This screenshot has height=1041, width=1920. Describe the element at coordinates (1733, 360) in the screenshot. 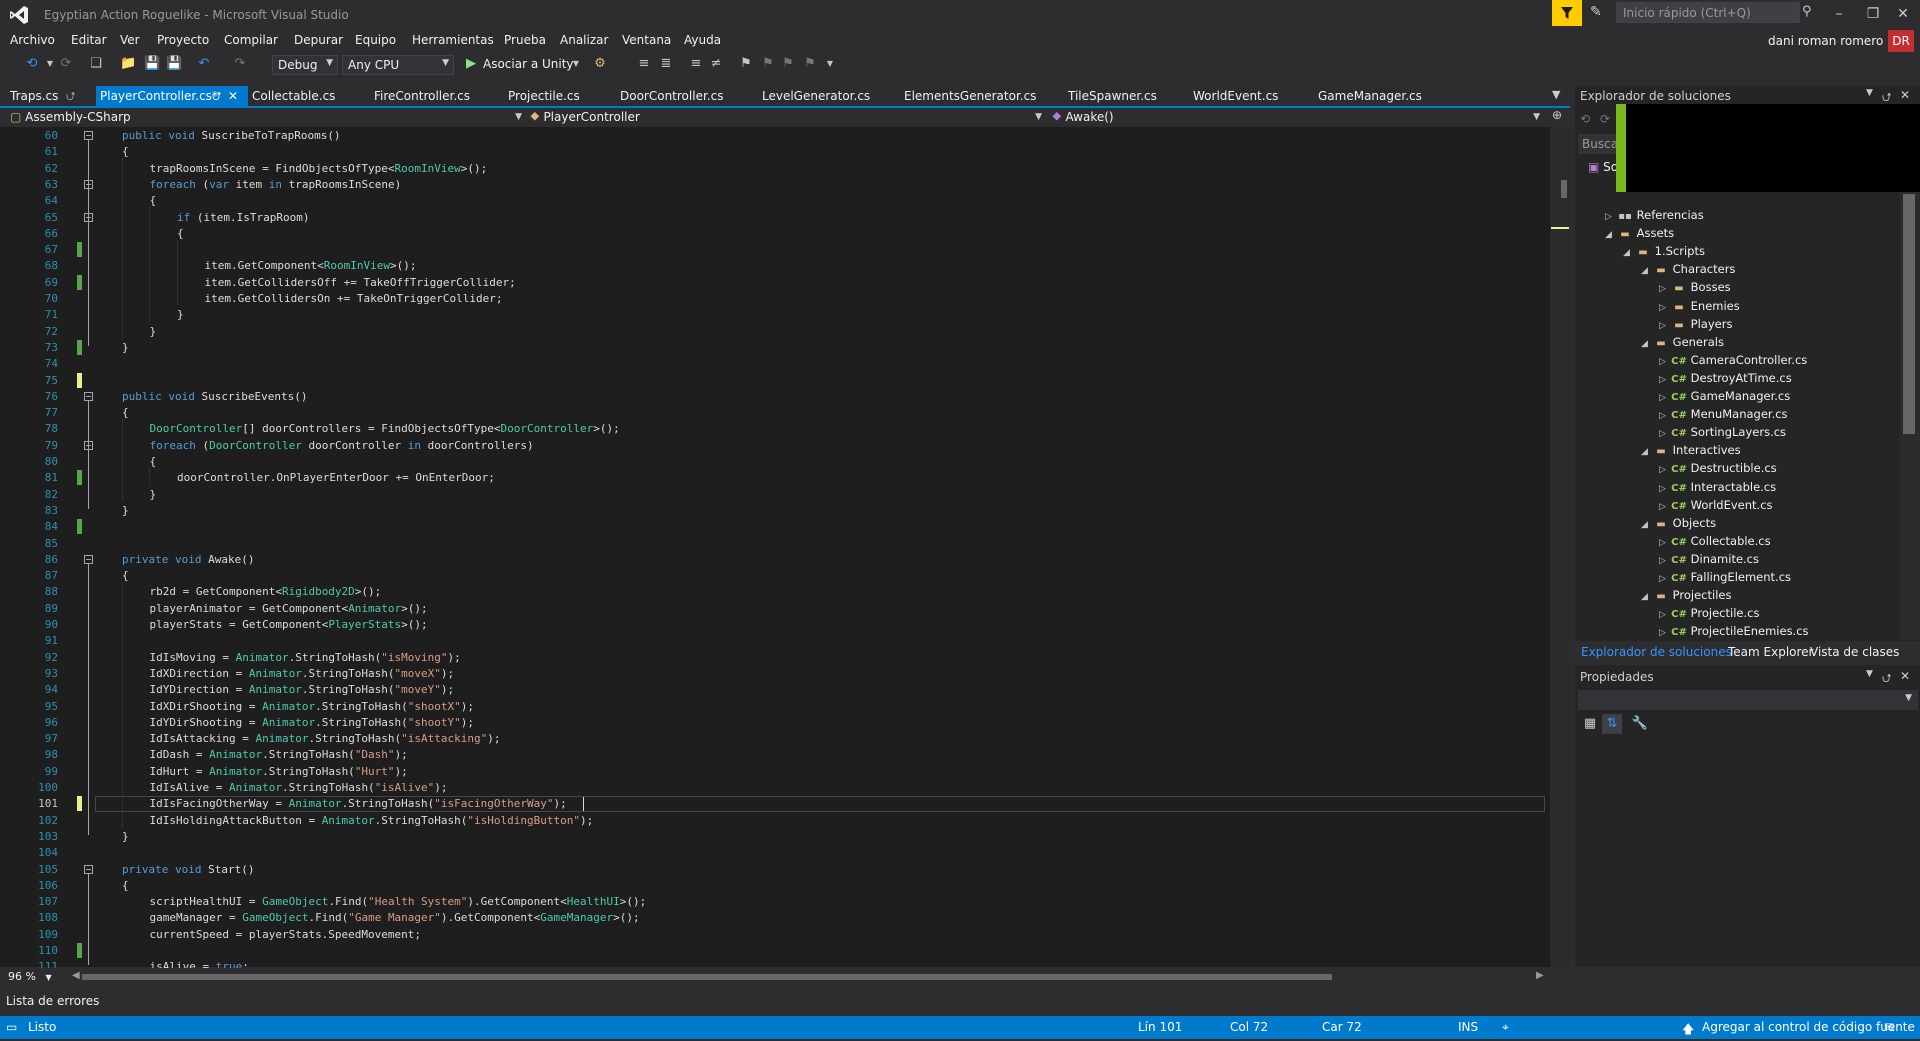

I see `tree-item: ▷ C# CameraController.cs` at that location.